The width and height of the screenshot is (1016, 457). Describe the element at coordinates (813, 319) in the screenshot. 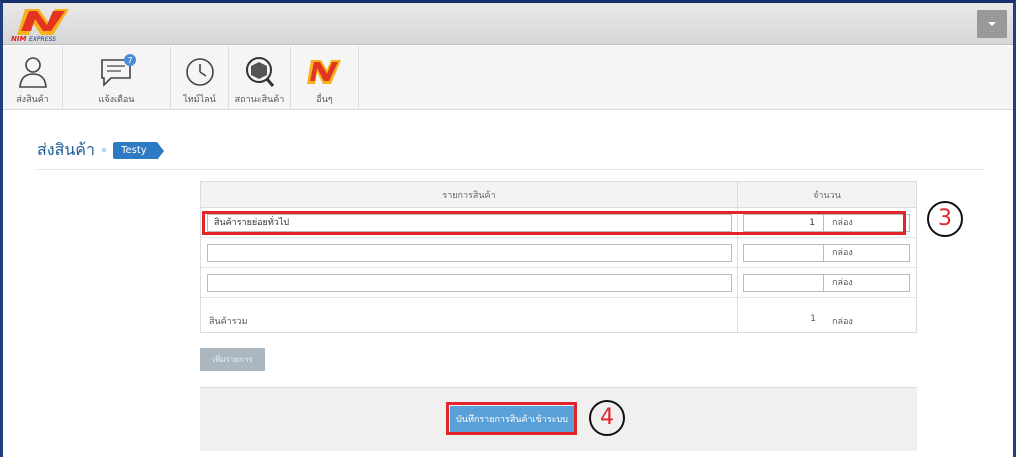

I see `total-qty: 1` at that location.